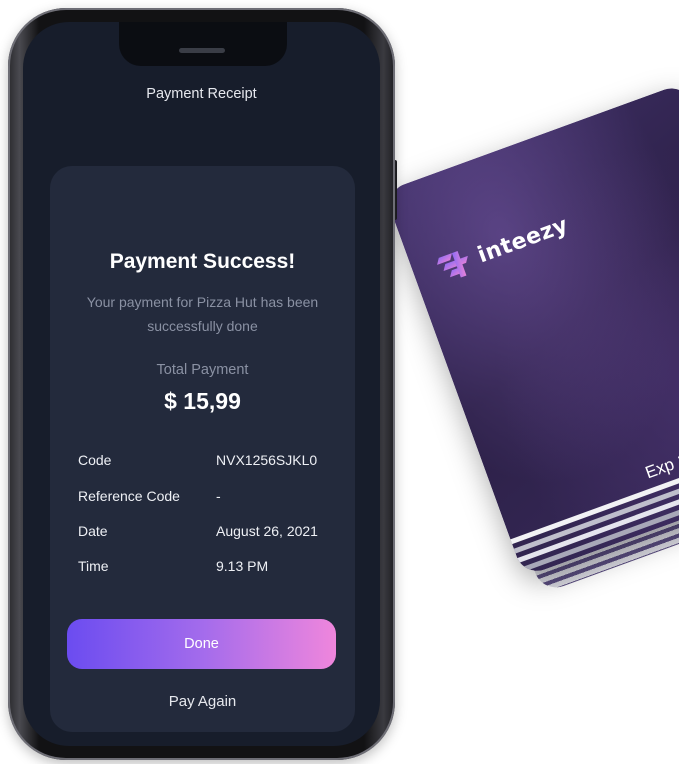  I want to click on card-expiry: Exp 12/26, so click(660, 460).